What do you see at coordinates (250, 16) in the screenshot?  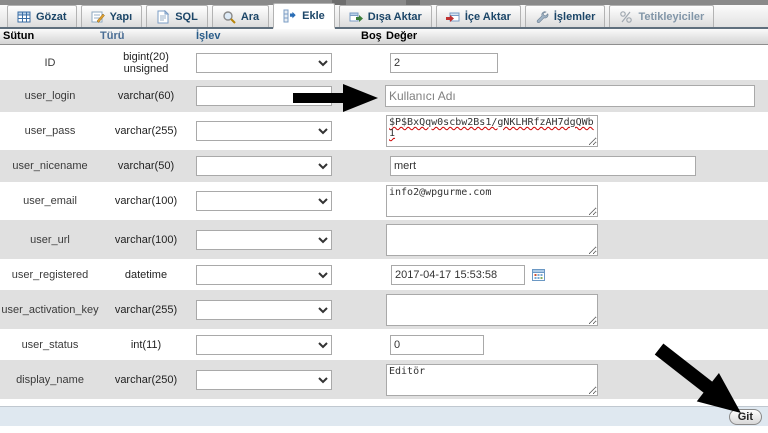 I see `tab-label: Ara` at bounding box center [250, 16].